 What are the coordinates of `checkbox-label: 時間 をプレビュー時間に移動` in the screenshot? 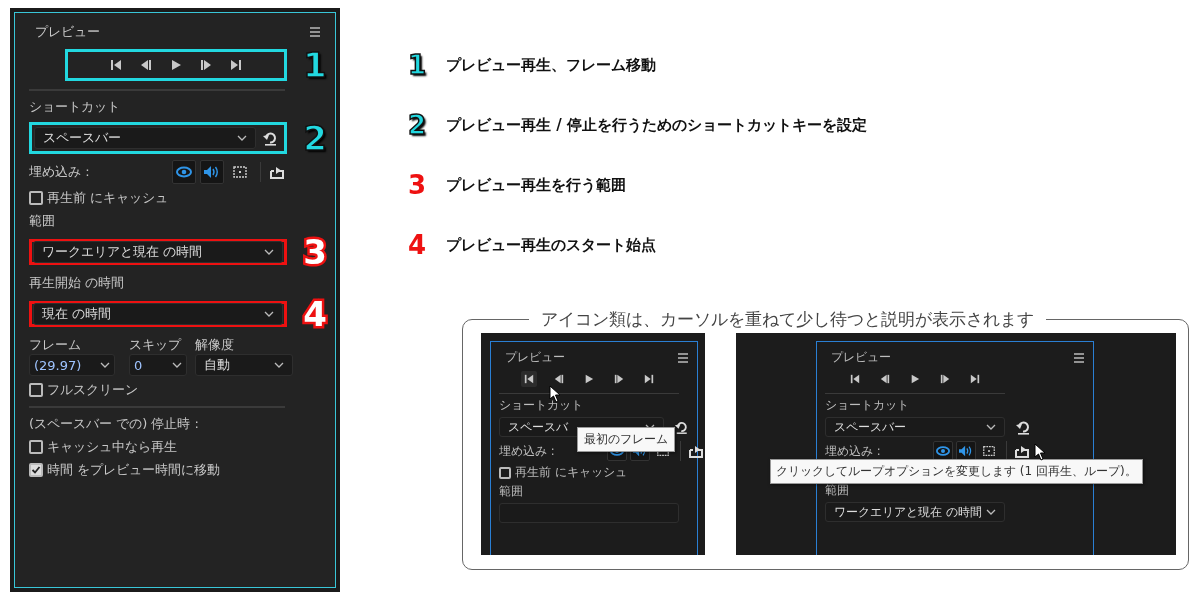 It's located at (134, 470).